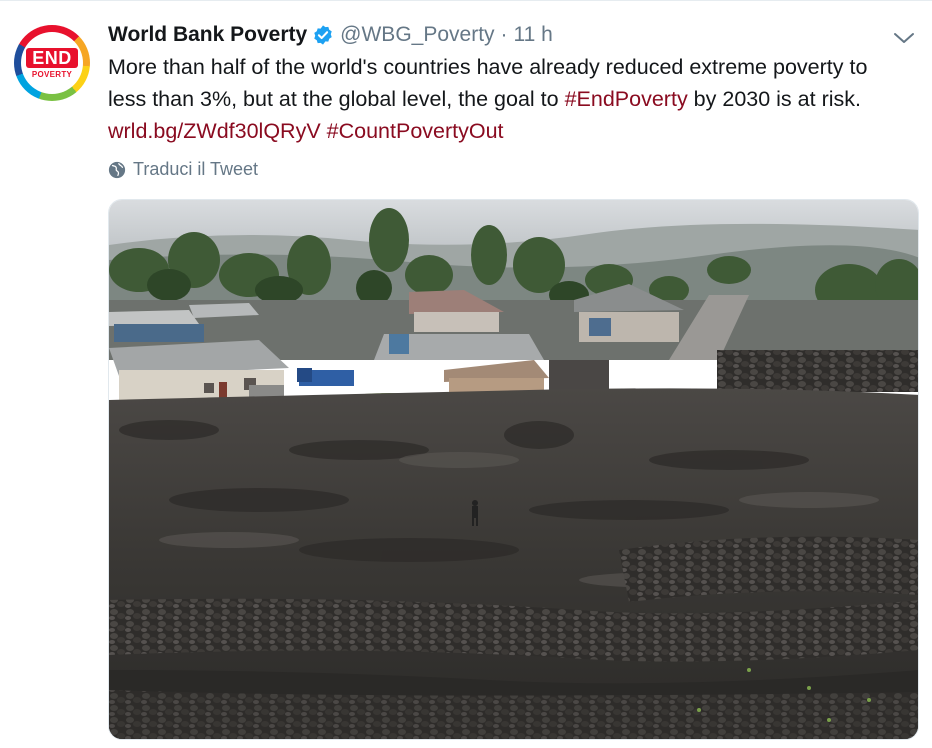 Image resolution: width=932 pixels, height=748 pixels. I want to click on translate-label: Traduci il Tweet, so click(196, 169).